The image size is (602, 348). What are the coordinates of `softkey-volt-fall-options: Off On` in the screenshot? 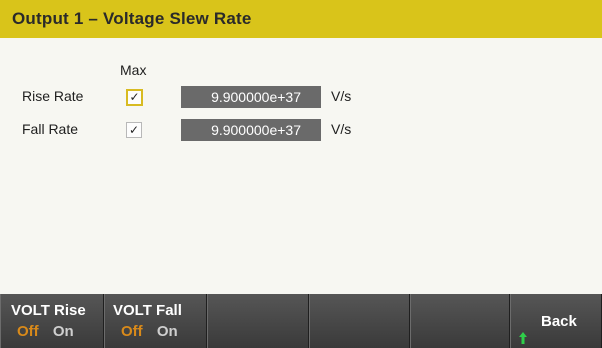 It's located at (149, 331).